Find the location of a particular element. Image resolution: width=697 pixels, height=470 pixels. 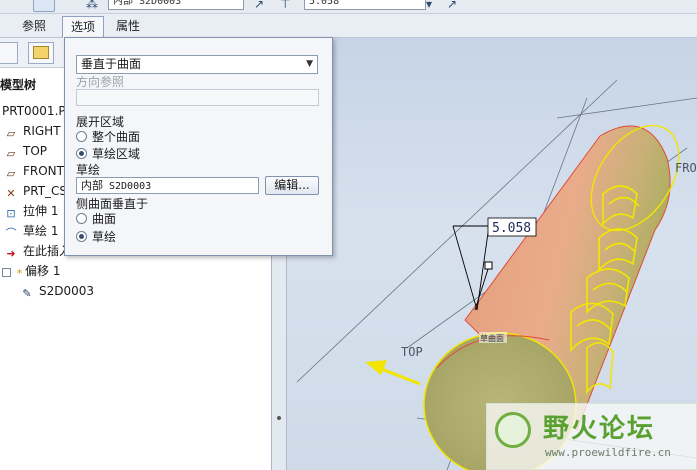

drag-handle is located at coordinates (488, 265).